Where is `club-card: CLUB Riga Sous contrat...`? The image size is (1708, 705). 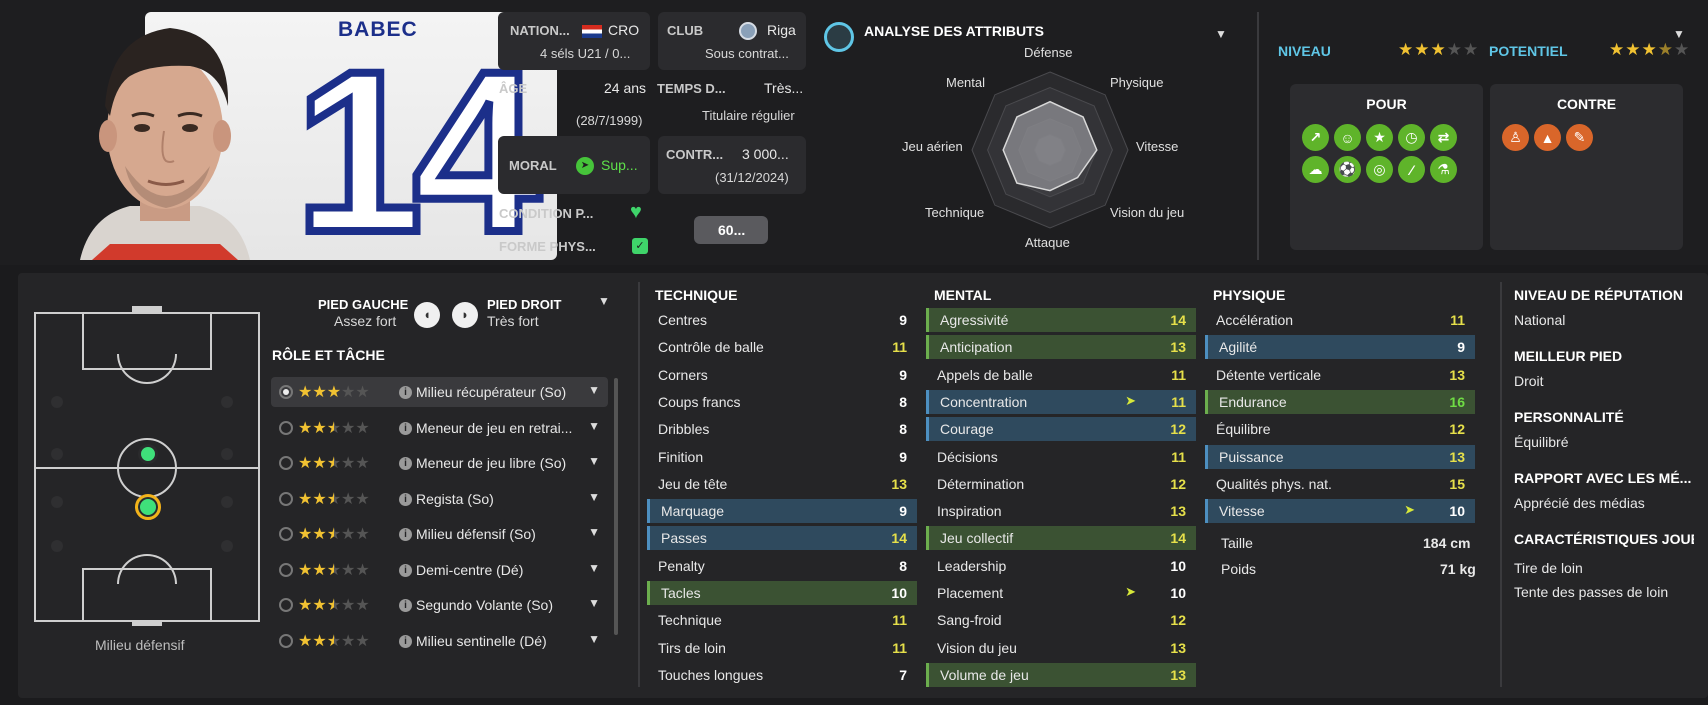
club-card: CLUB Riga Sous contrat... is located at coordinates (732, 41).